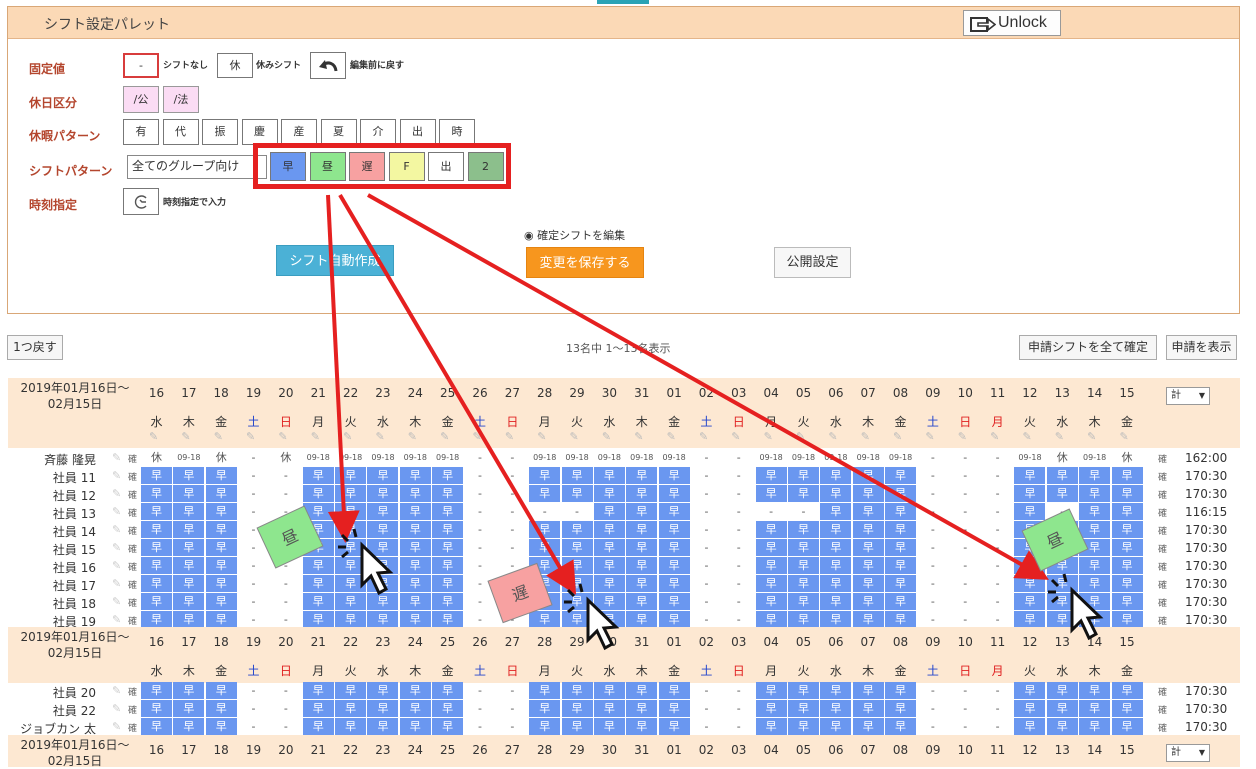 This screenshot has width=1256, height=769. Describe the element at coordinates (1188, 753) in the screenshot. I see `total-select: 計 ▼` at that location.